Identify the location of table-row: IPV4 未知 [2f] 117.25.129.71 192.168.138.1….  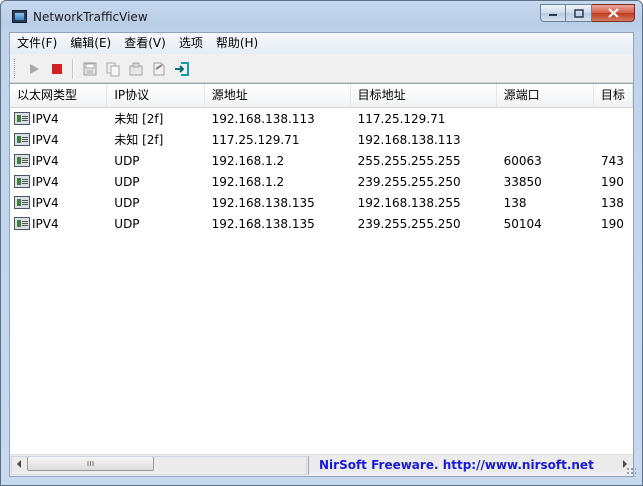
(321, 139).